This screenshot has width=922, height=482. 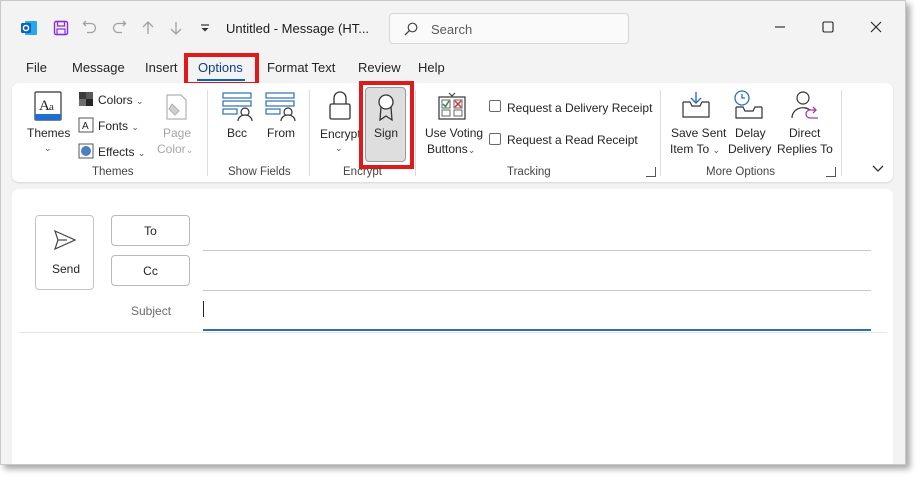 What do you see at coordinates (572, 140) in the screenshot?
I see `read-receipt-label: Request a Read Receipt` at bounding box center [572, 140].